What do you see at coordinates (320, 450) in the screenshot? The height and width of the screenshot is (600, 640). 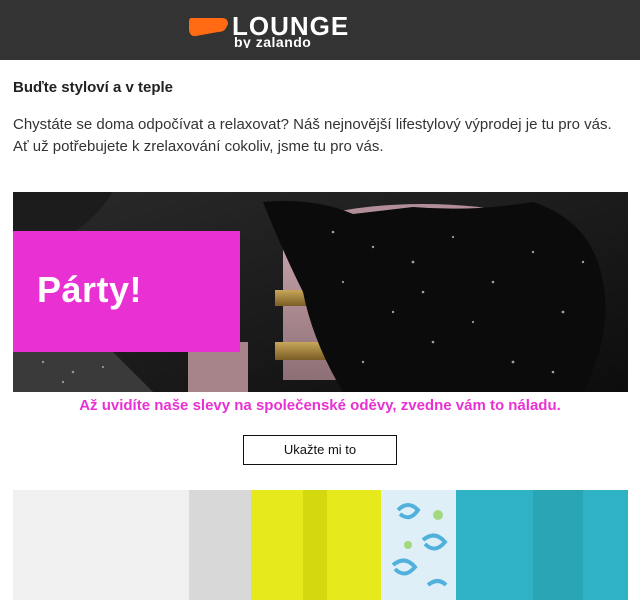 I see `show-me-button: Ukažte mi to` at bounding box center [320, 450].